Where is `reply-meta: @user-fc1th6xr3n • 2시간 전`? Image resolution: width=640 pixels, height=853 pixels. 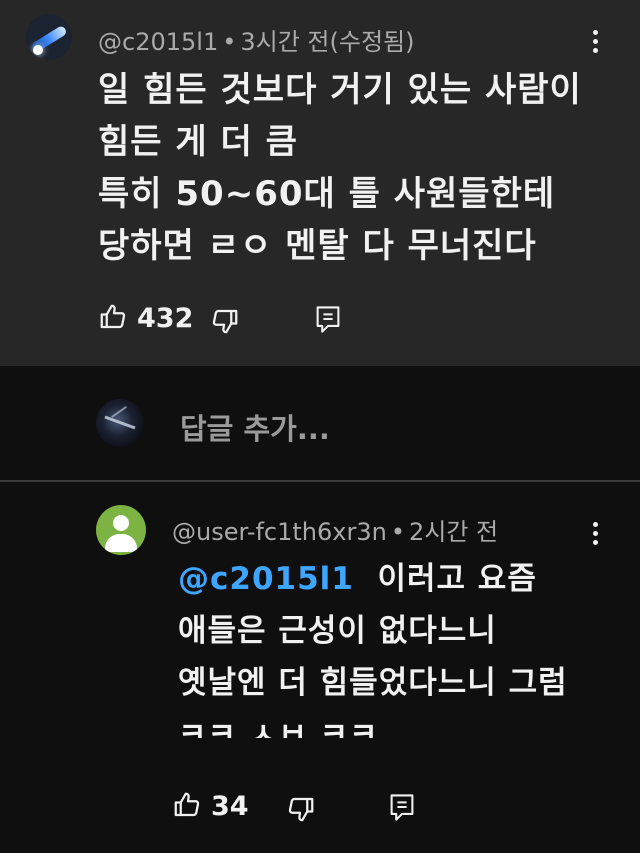 reply-meta: @user-fc1th6xr3n • 2시간 전 is located at coordinates (335, 529).